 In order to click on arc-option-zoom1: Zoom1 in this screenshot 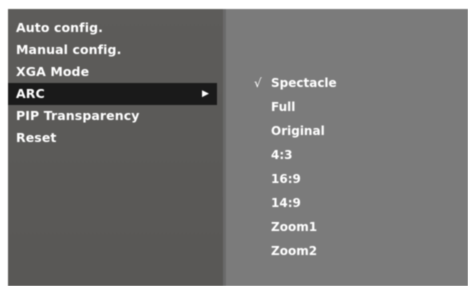, I will do `click(347, 227)`.